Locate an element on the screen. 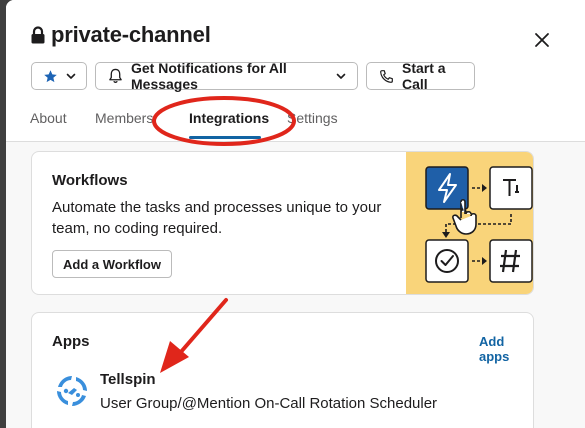  hash-icon is located at coordinates (511, 261).